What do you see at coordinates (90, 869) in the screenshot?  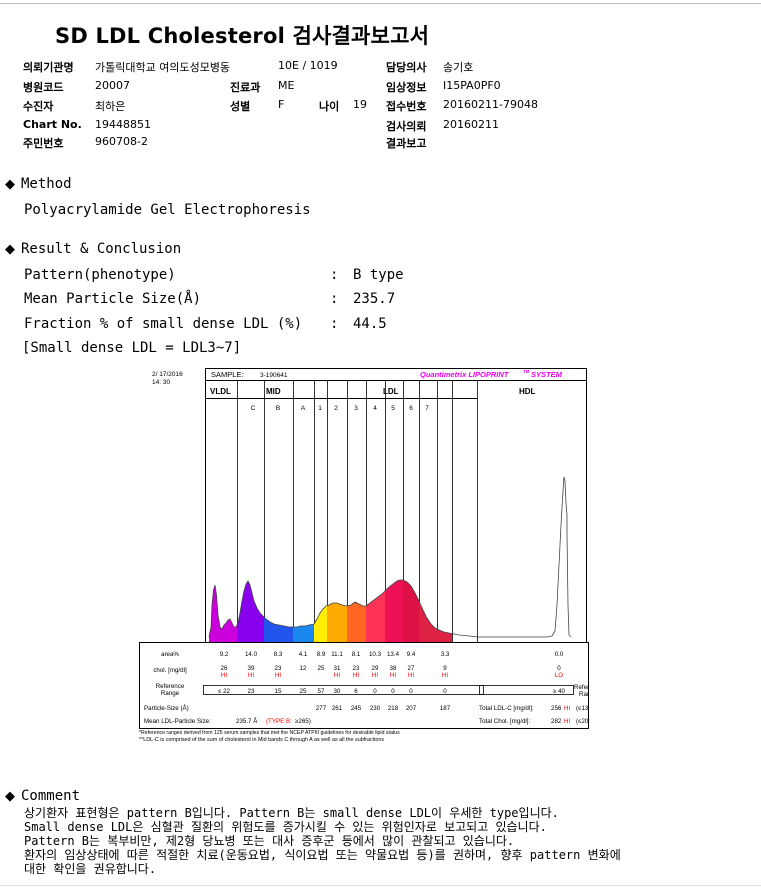 I see `comment-line-5: 대한 확인을 권유합니다.` at bounding box center [90, 869].